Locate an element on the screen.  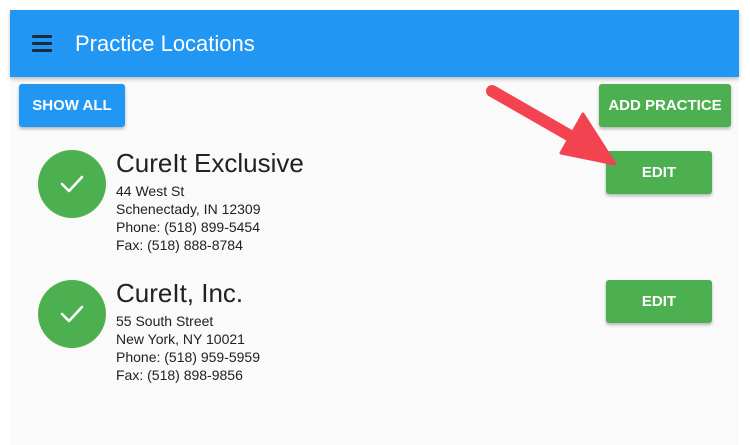
location-address: 44 West St is located at coordinates (150, 191).